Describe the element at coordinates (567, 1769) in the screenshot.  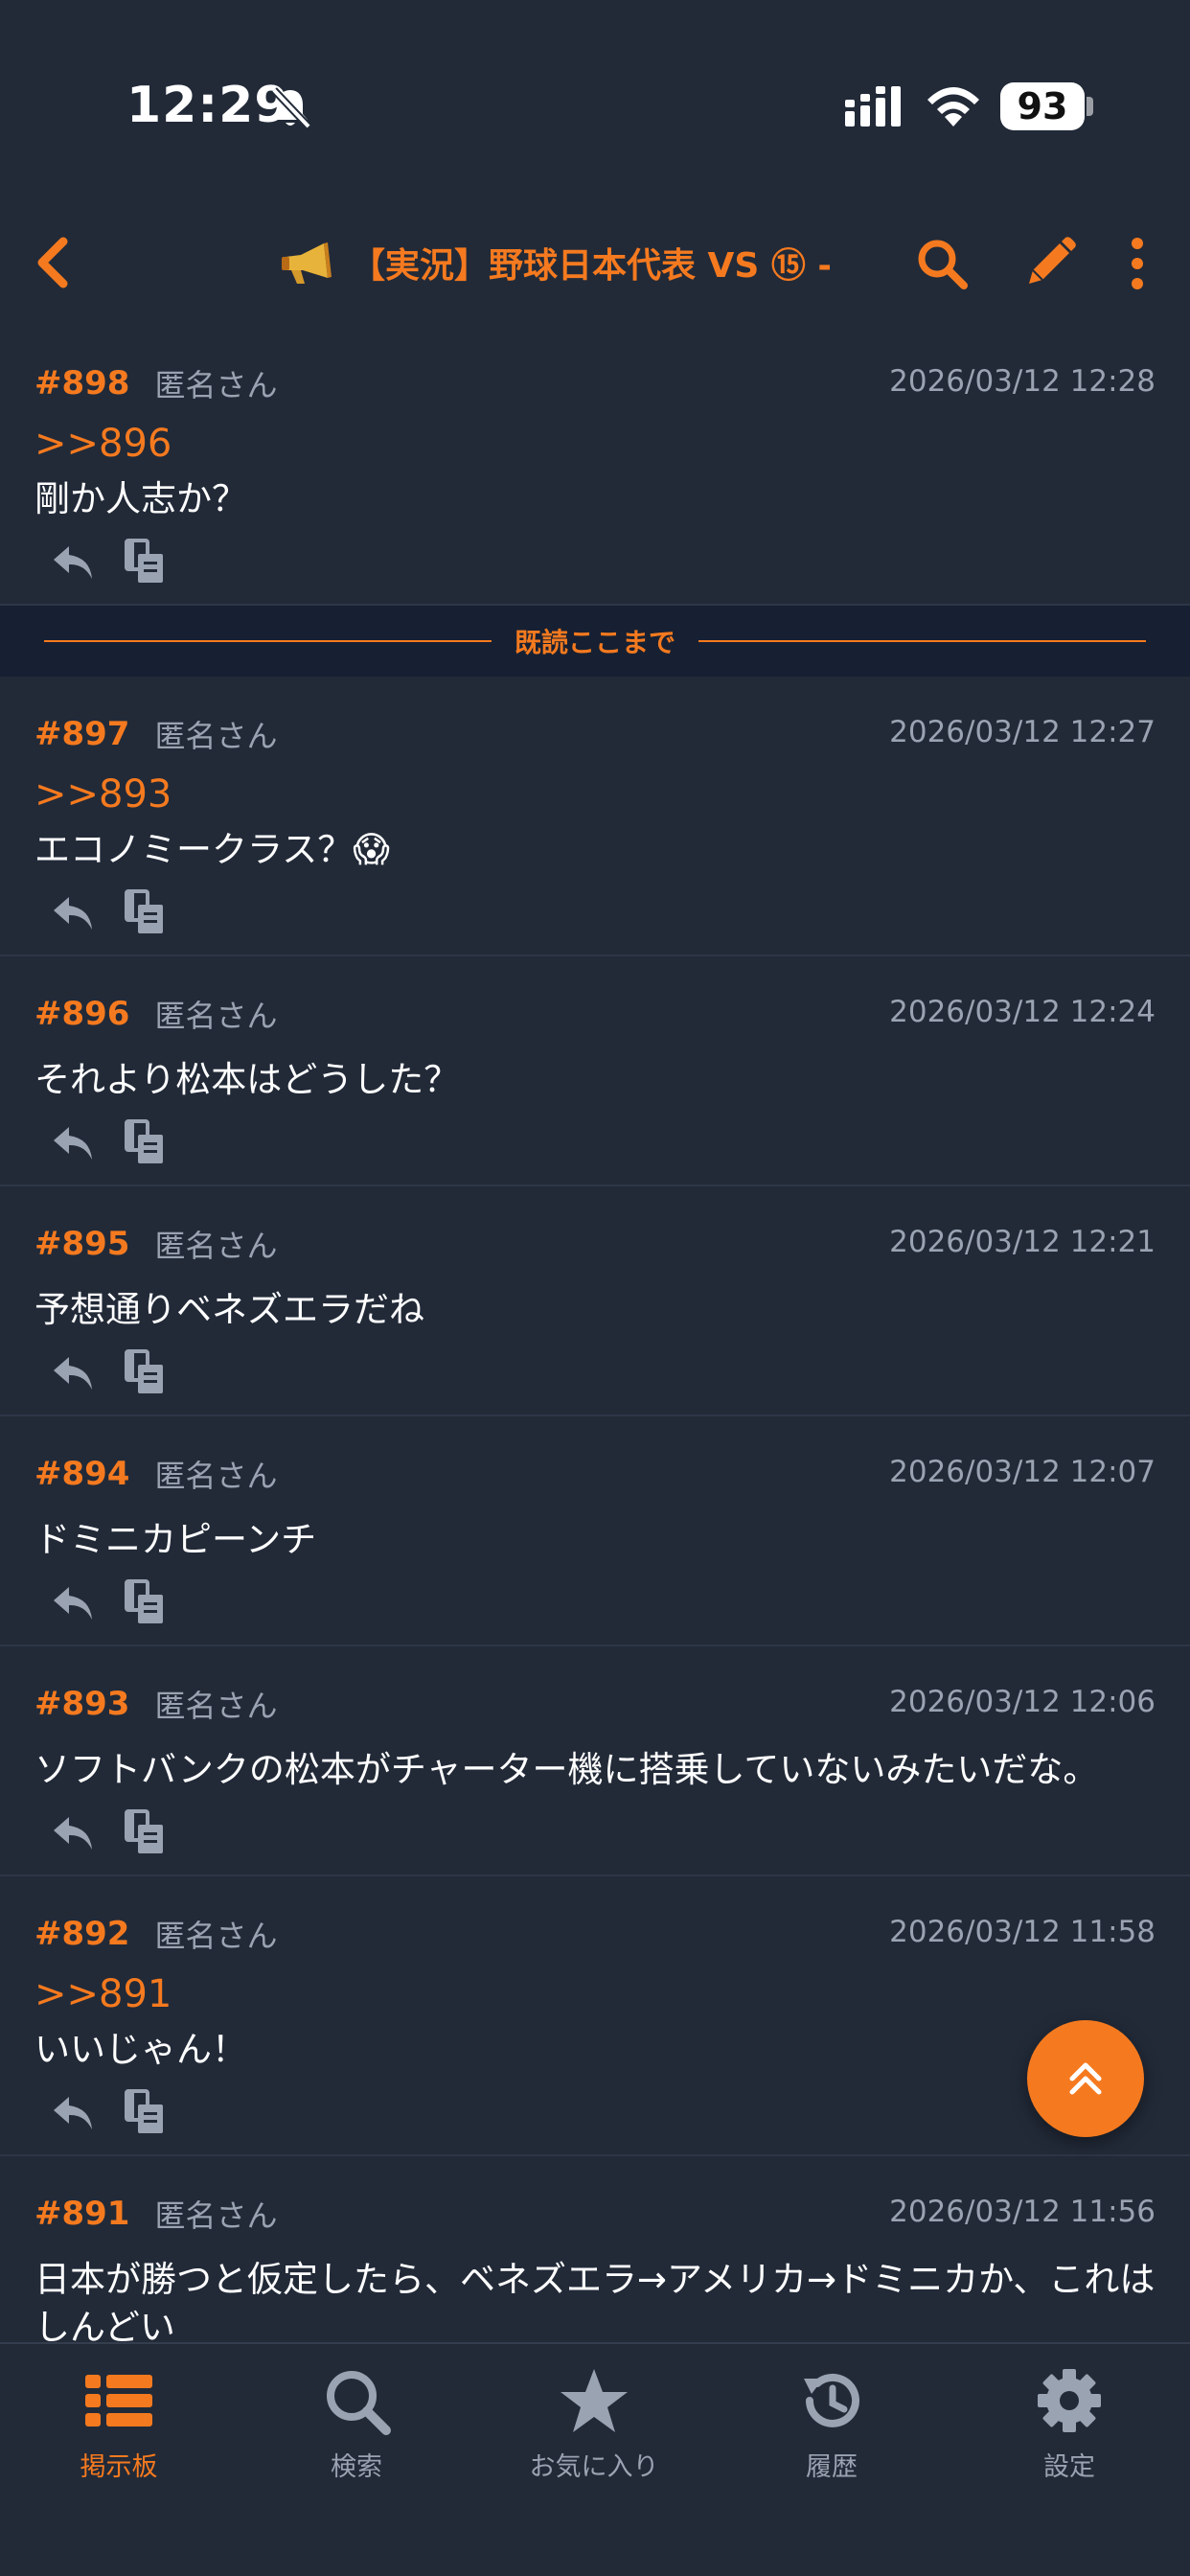
I see `post-body: ソフトバンクの松本がチャーター機に搭乗していないみたいだな。` at that location.